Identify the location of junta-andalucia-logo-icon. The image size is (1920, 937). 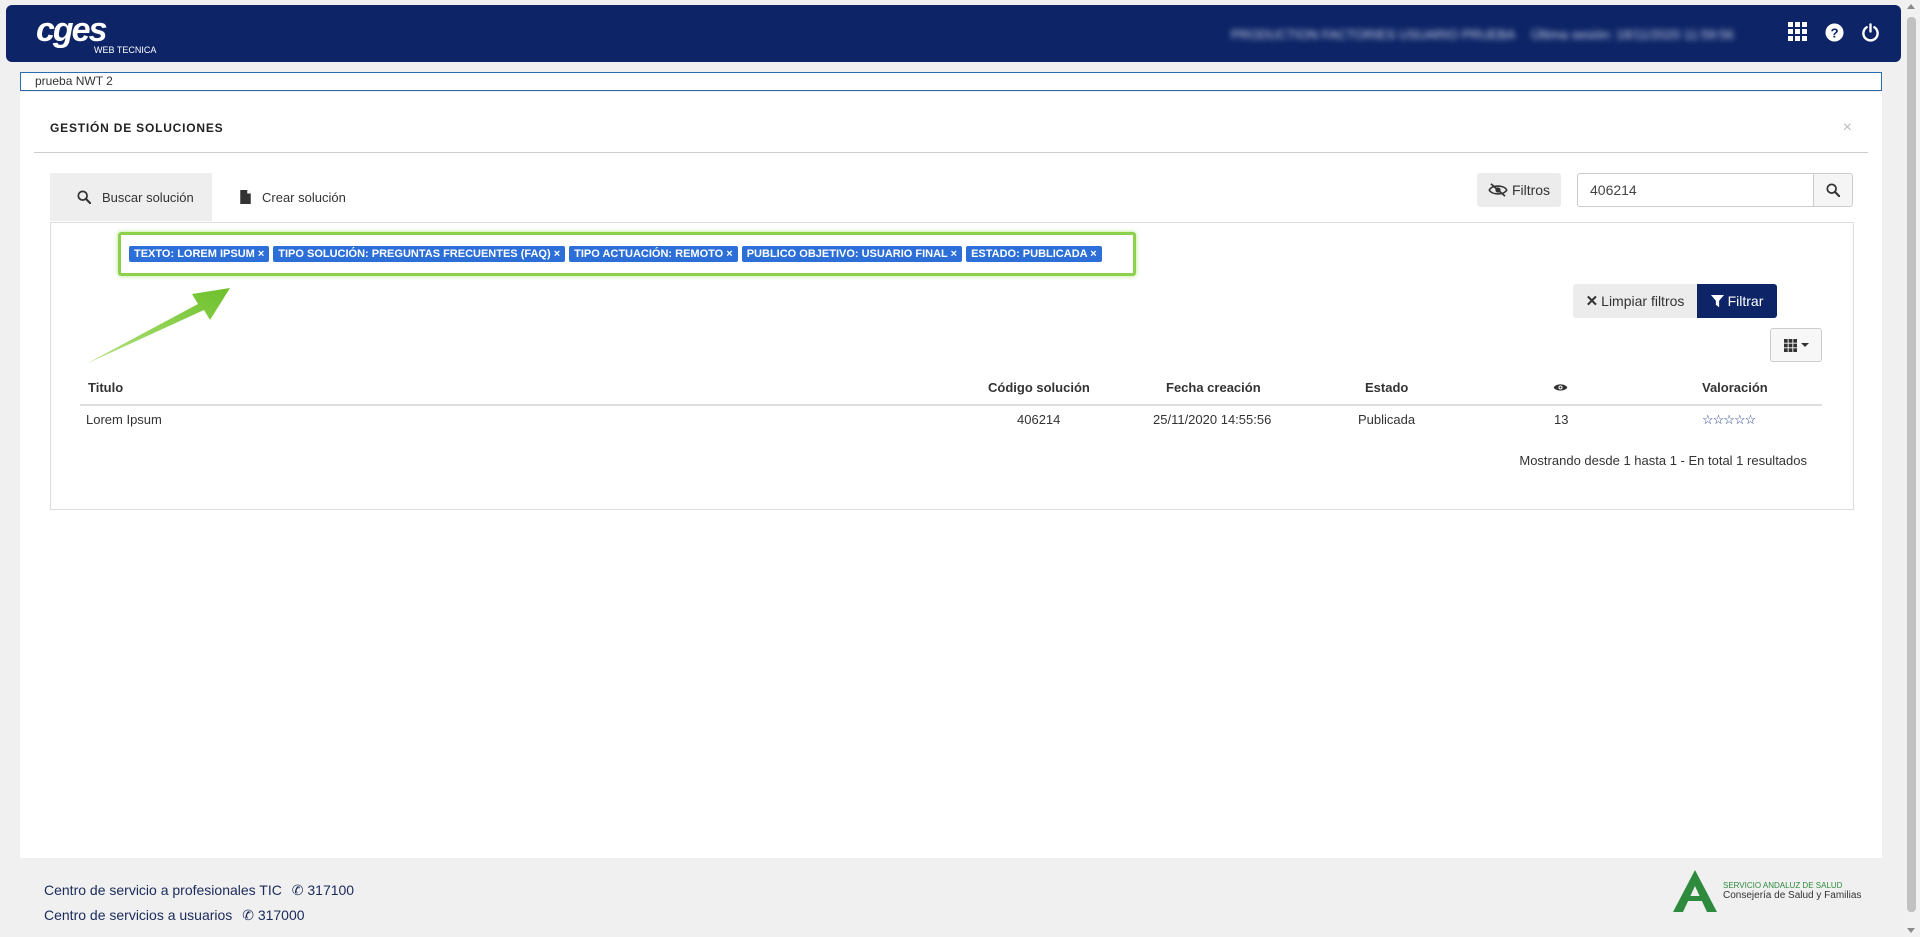
(1695, 891).